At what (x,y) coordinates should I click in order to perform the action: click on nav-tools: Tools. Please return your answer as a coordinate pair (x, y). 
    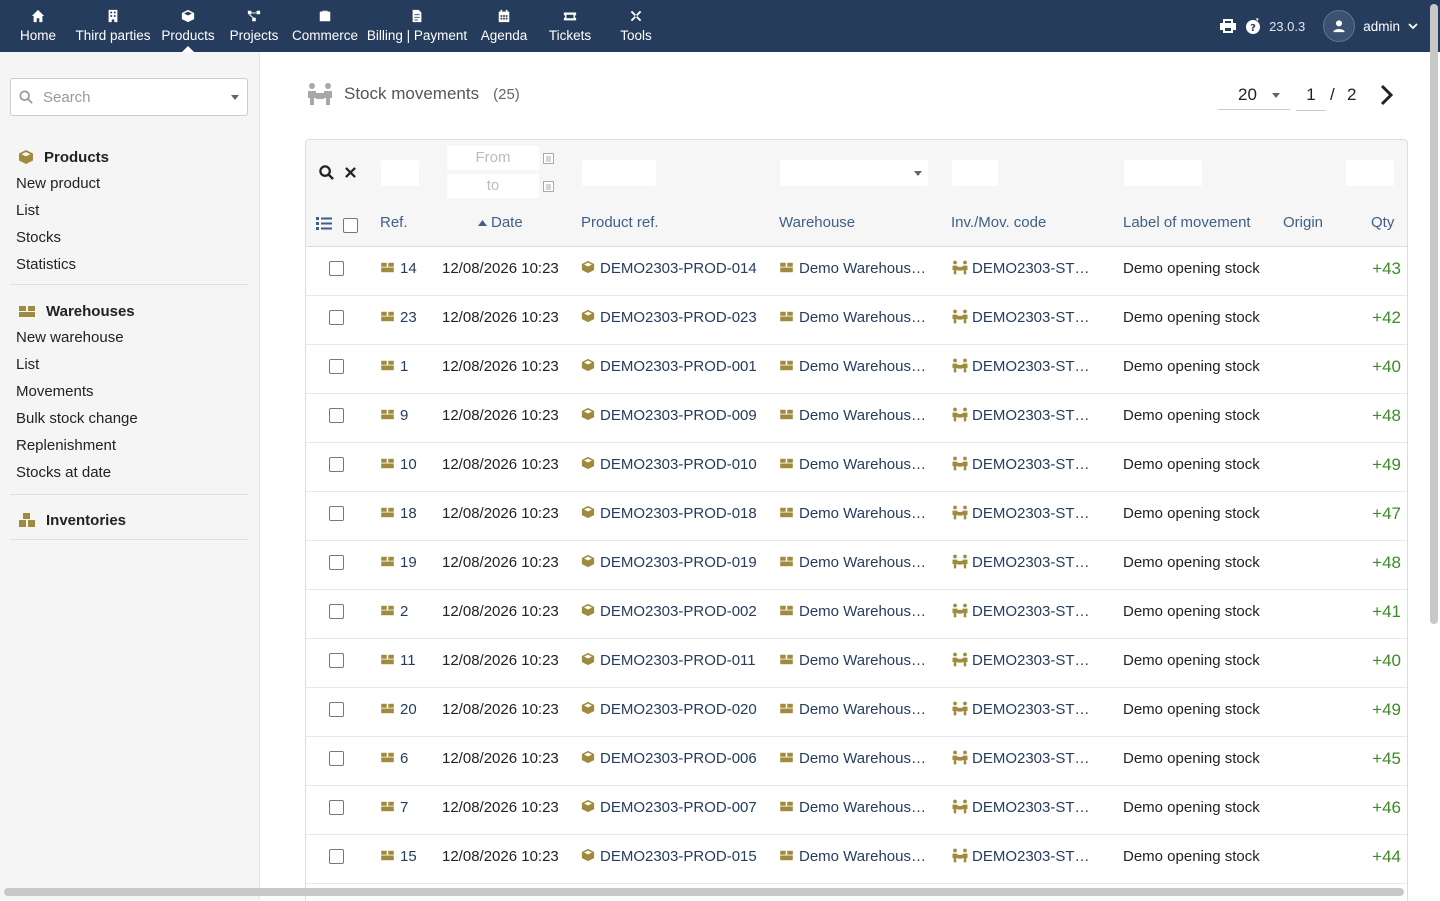
    Looking at the image, I should click on (636, 26).